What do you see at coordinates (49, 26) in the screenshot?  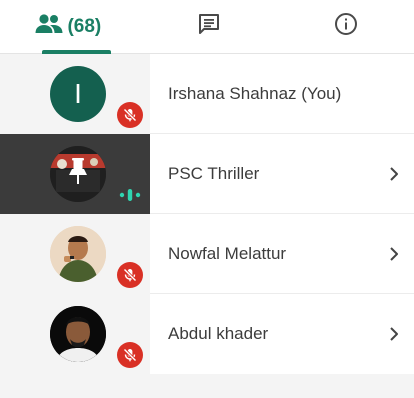 I see `people-icon` at bounding box center [49, 26].